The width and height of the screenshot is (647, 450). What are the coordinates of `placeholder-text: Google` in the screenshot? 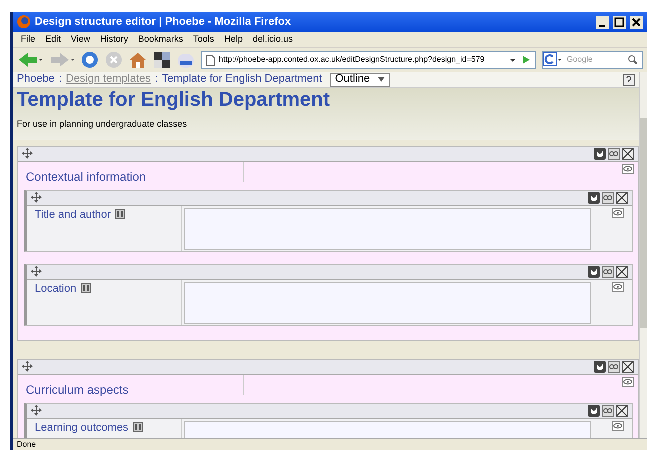 It's located at (580, 60).